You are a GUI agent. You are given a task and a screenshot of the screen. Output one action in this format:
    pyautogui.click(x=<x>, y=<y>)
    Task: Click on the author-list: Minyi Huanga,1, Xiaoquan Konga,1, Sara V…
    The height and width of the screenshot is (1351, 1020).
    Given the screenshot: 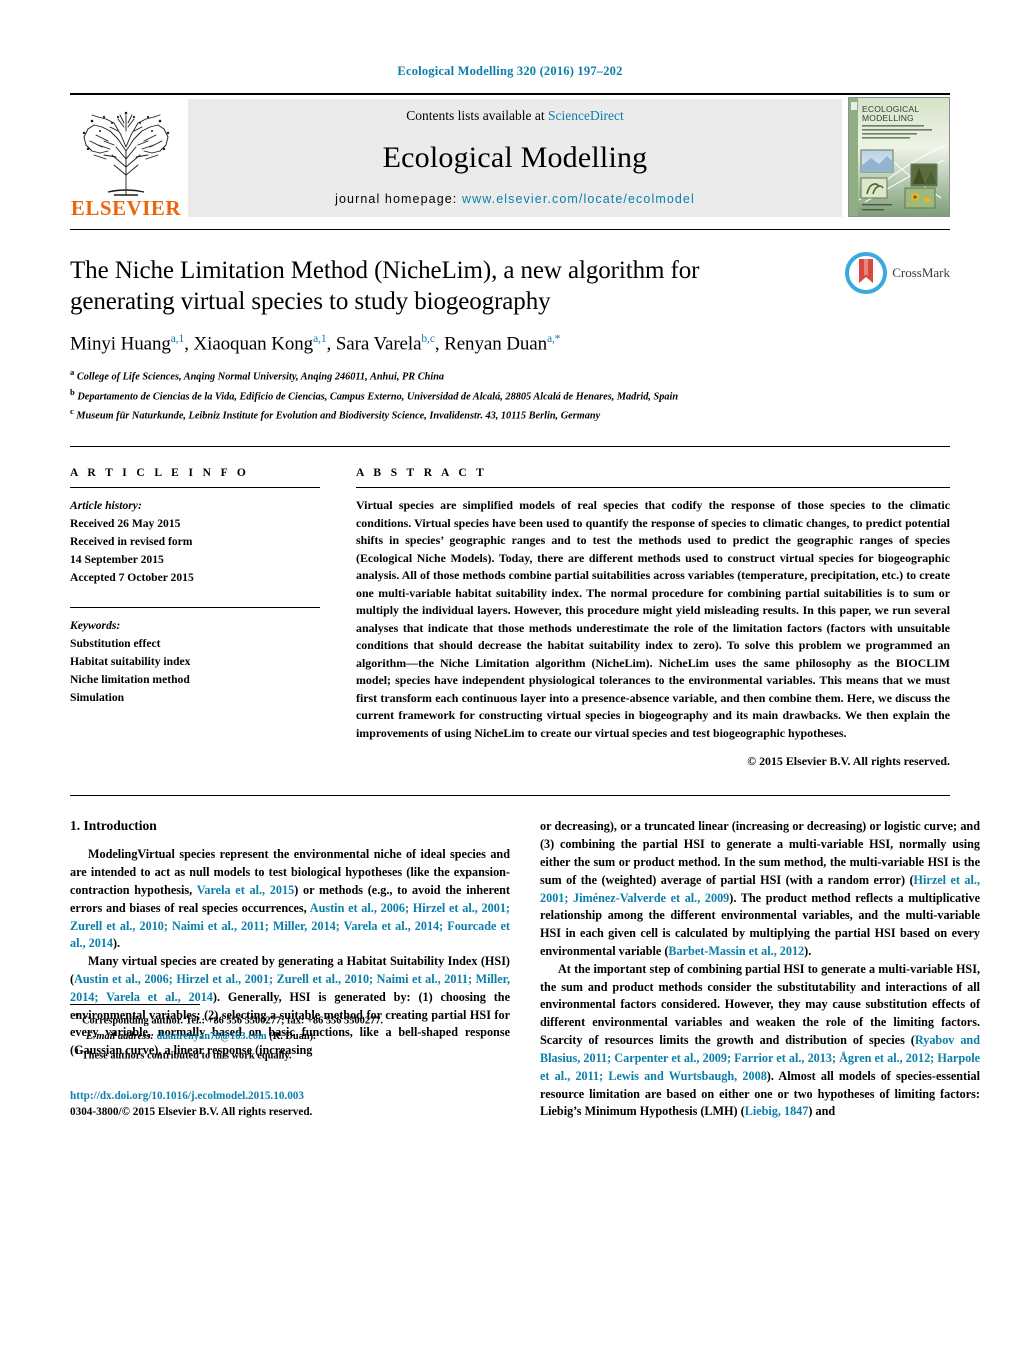 What is the action you would take?
    pyautogui.click(x=315, y=344)
    